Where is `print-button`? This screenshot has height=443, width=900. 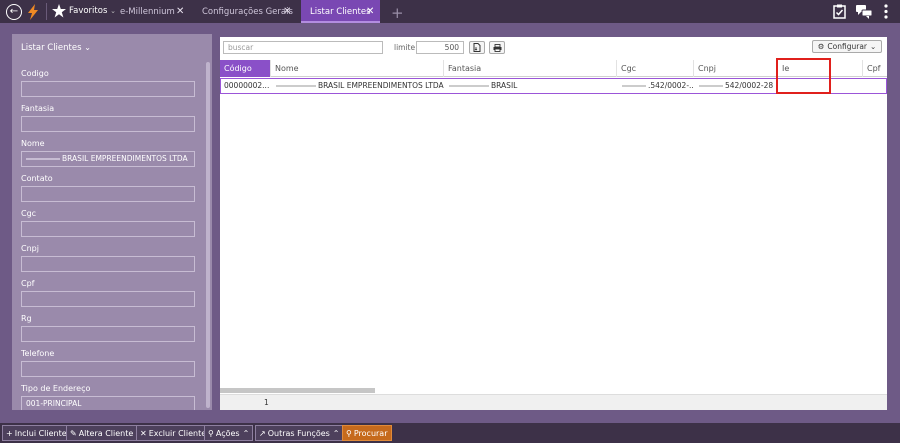
print-button is located at coordinates (497, 47).